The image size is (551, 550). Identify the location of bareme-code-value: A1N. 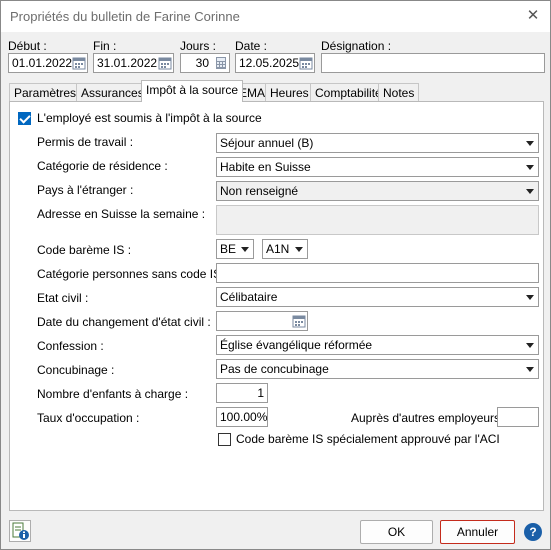
(278, 249).